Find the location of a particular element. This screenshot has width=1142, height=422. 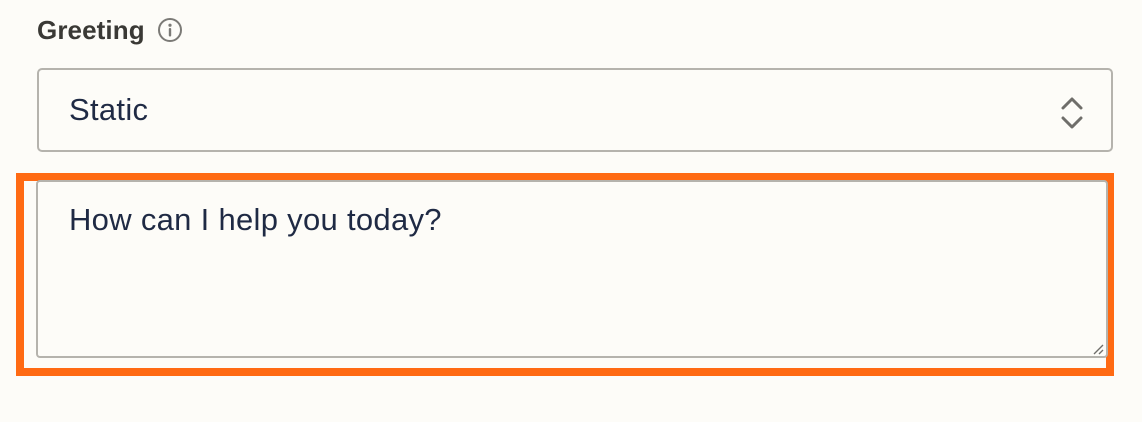

info-icon is located at coordinates (170, 30).